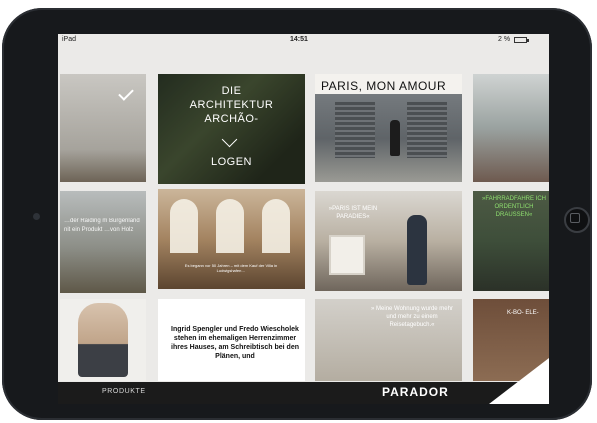  What do you see at coordinates (519, 381) in the screenshot?
I see `corner-accent` at bounding box center [519, 381].